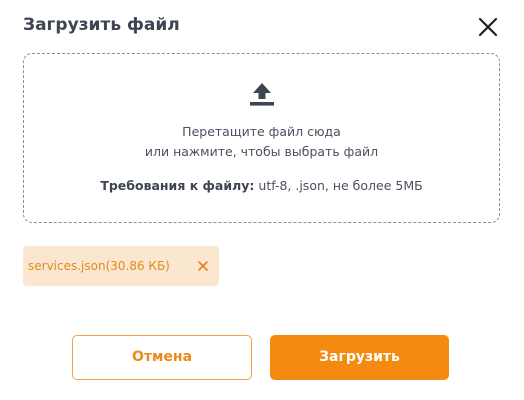  I want to click on cancel-button: Отмена, so click(162, 357).